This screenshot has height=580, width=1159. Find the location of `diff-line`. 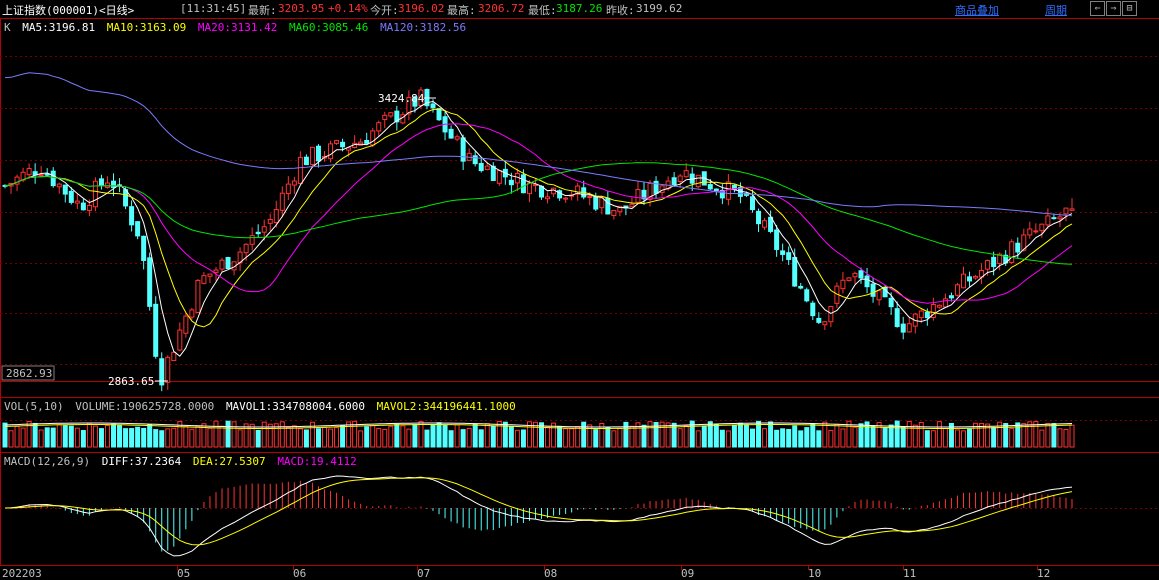

diff-line is located at coordinates (538, 516).